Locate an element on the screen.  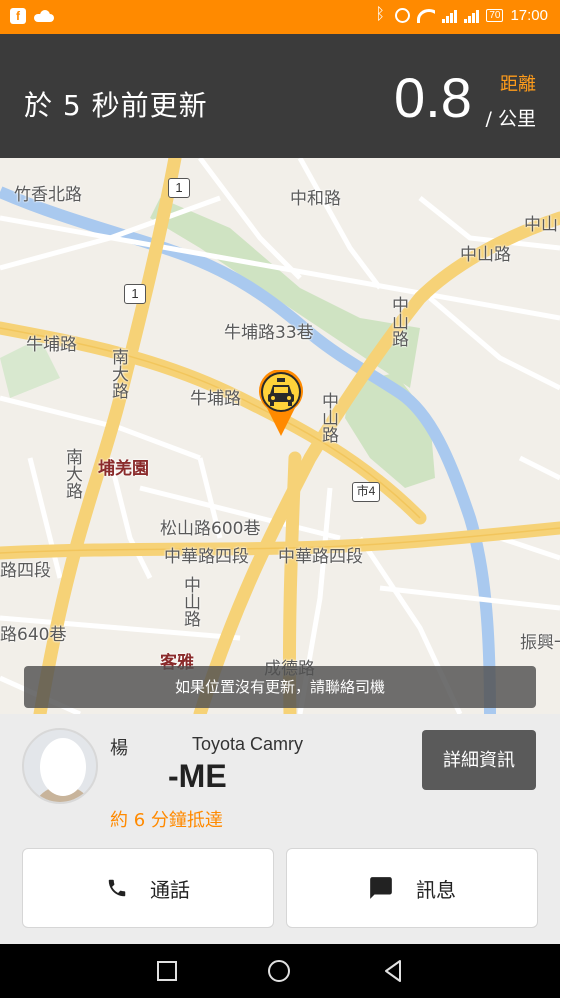
map-label-zhonghua-rd-4-b: 中華路四段 is located at coordinates (320, 557).